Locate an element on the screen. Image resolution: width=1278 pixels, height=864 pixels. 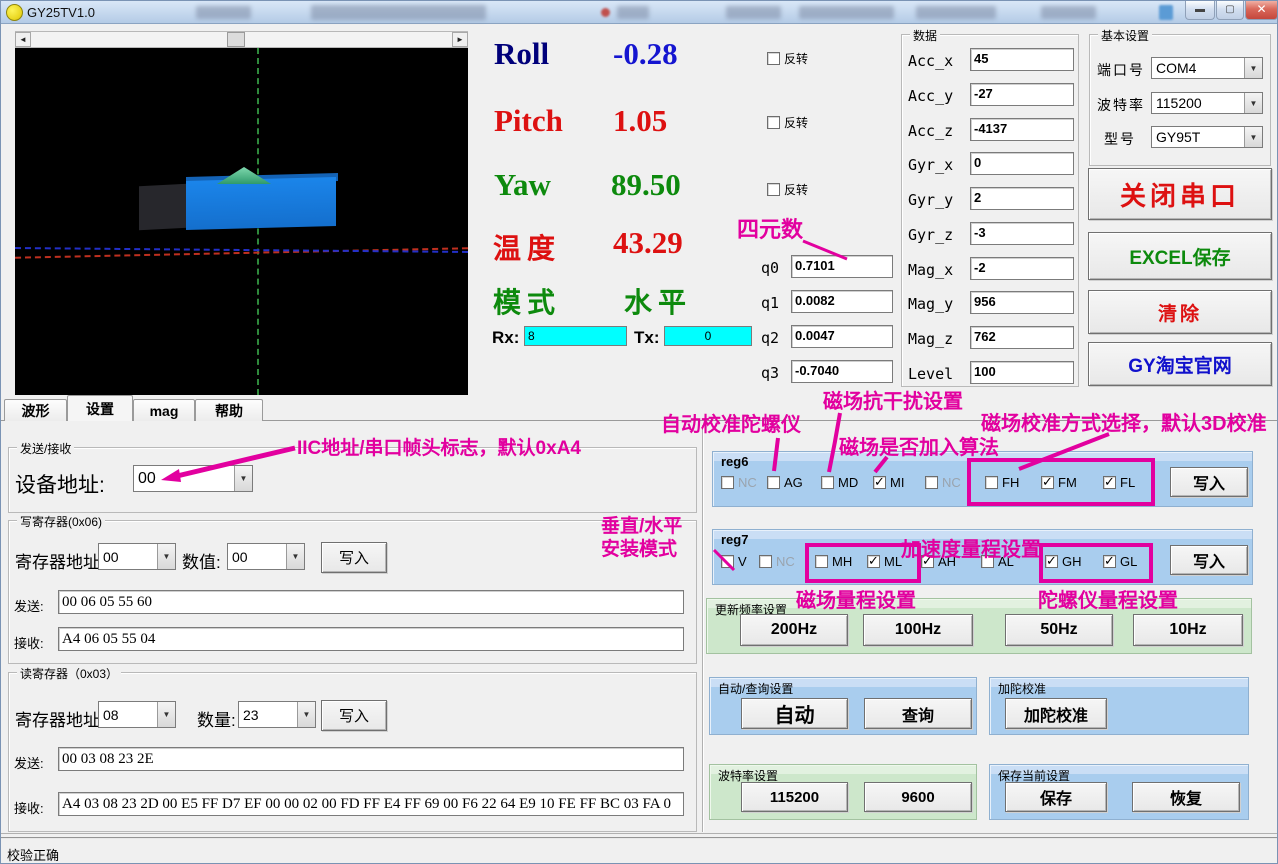
q3-field: -0.7040 is located at coordinates (842, 371).